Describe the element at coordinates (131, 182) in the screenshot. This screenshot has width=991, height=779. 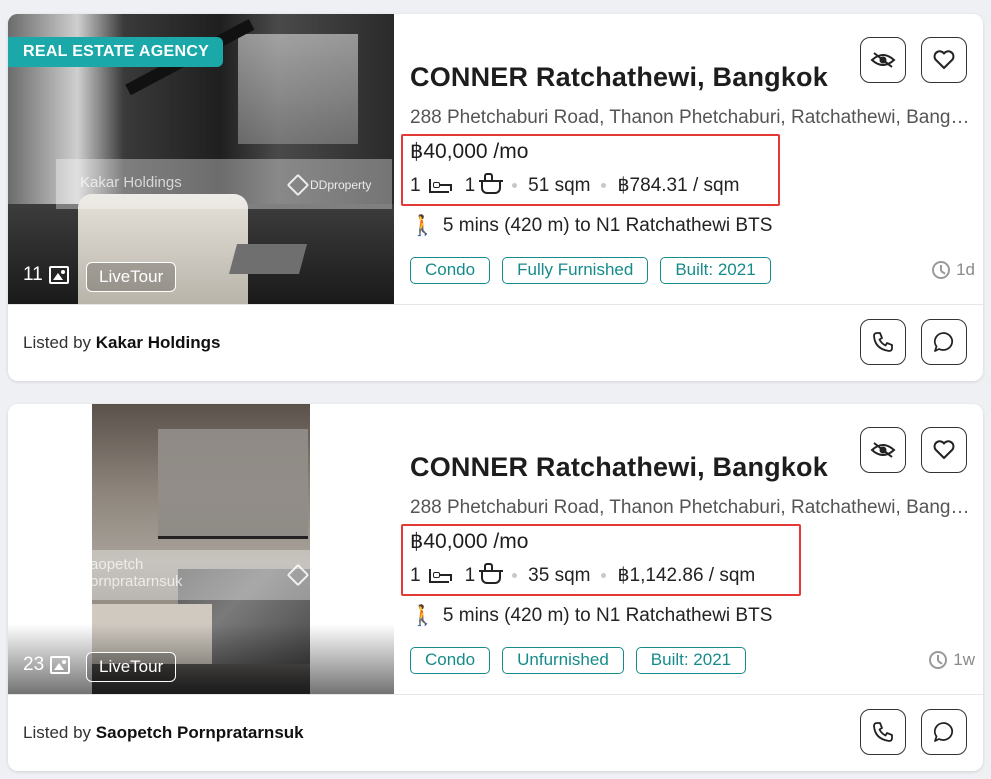
I see `watermark-agent: Kakar Holdings` at that location.